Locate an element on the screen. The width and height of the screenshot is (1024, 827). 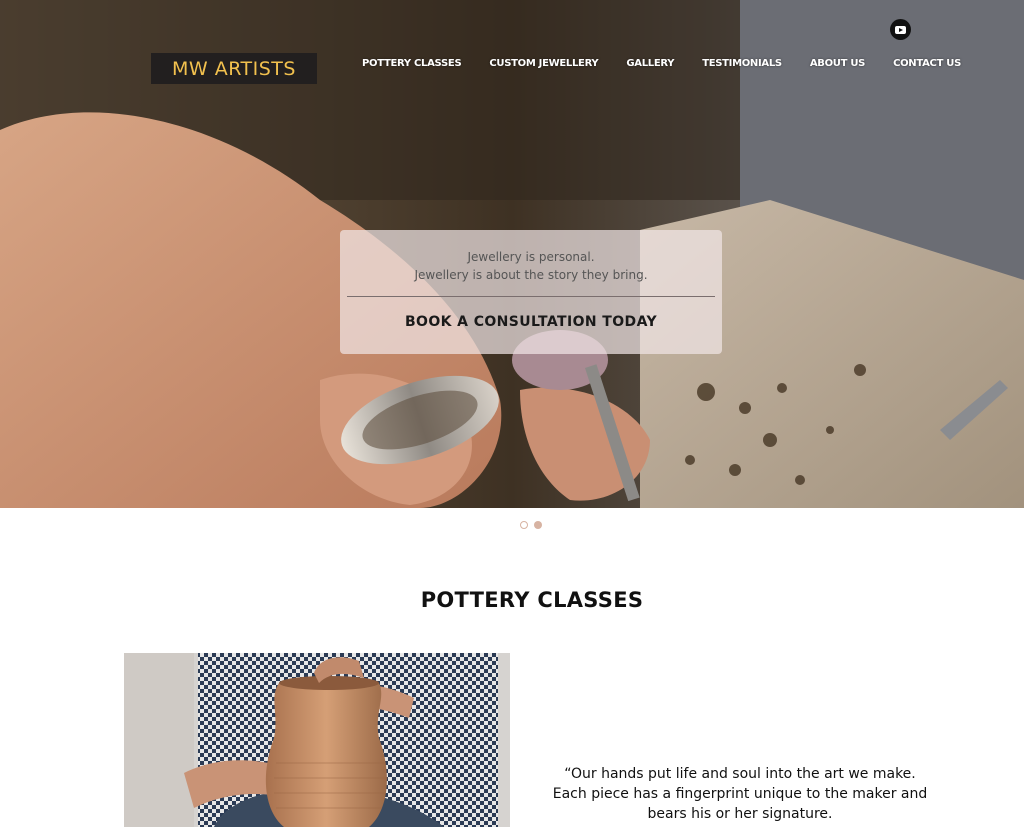
youtube-play-shape is located at coordinates (900, 29).